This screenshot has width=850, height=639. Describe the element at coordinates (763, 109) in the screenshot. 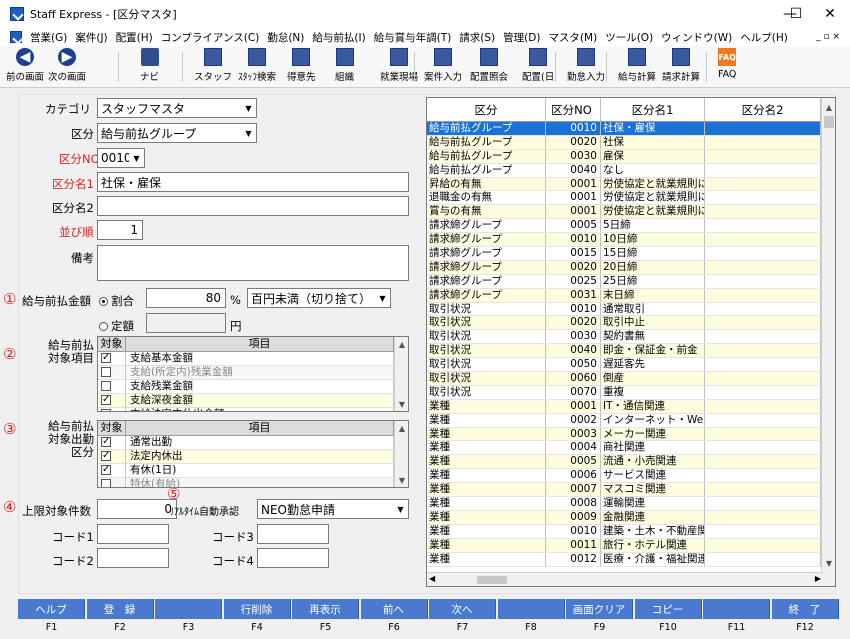

I see `list-header-3: 区分名2` at that location.